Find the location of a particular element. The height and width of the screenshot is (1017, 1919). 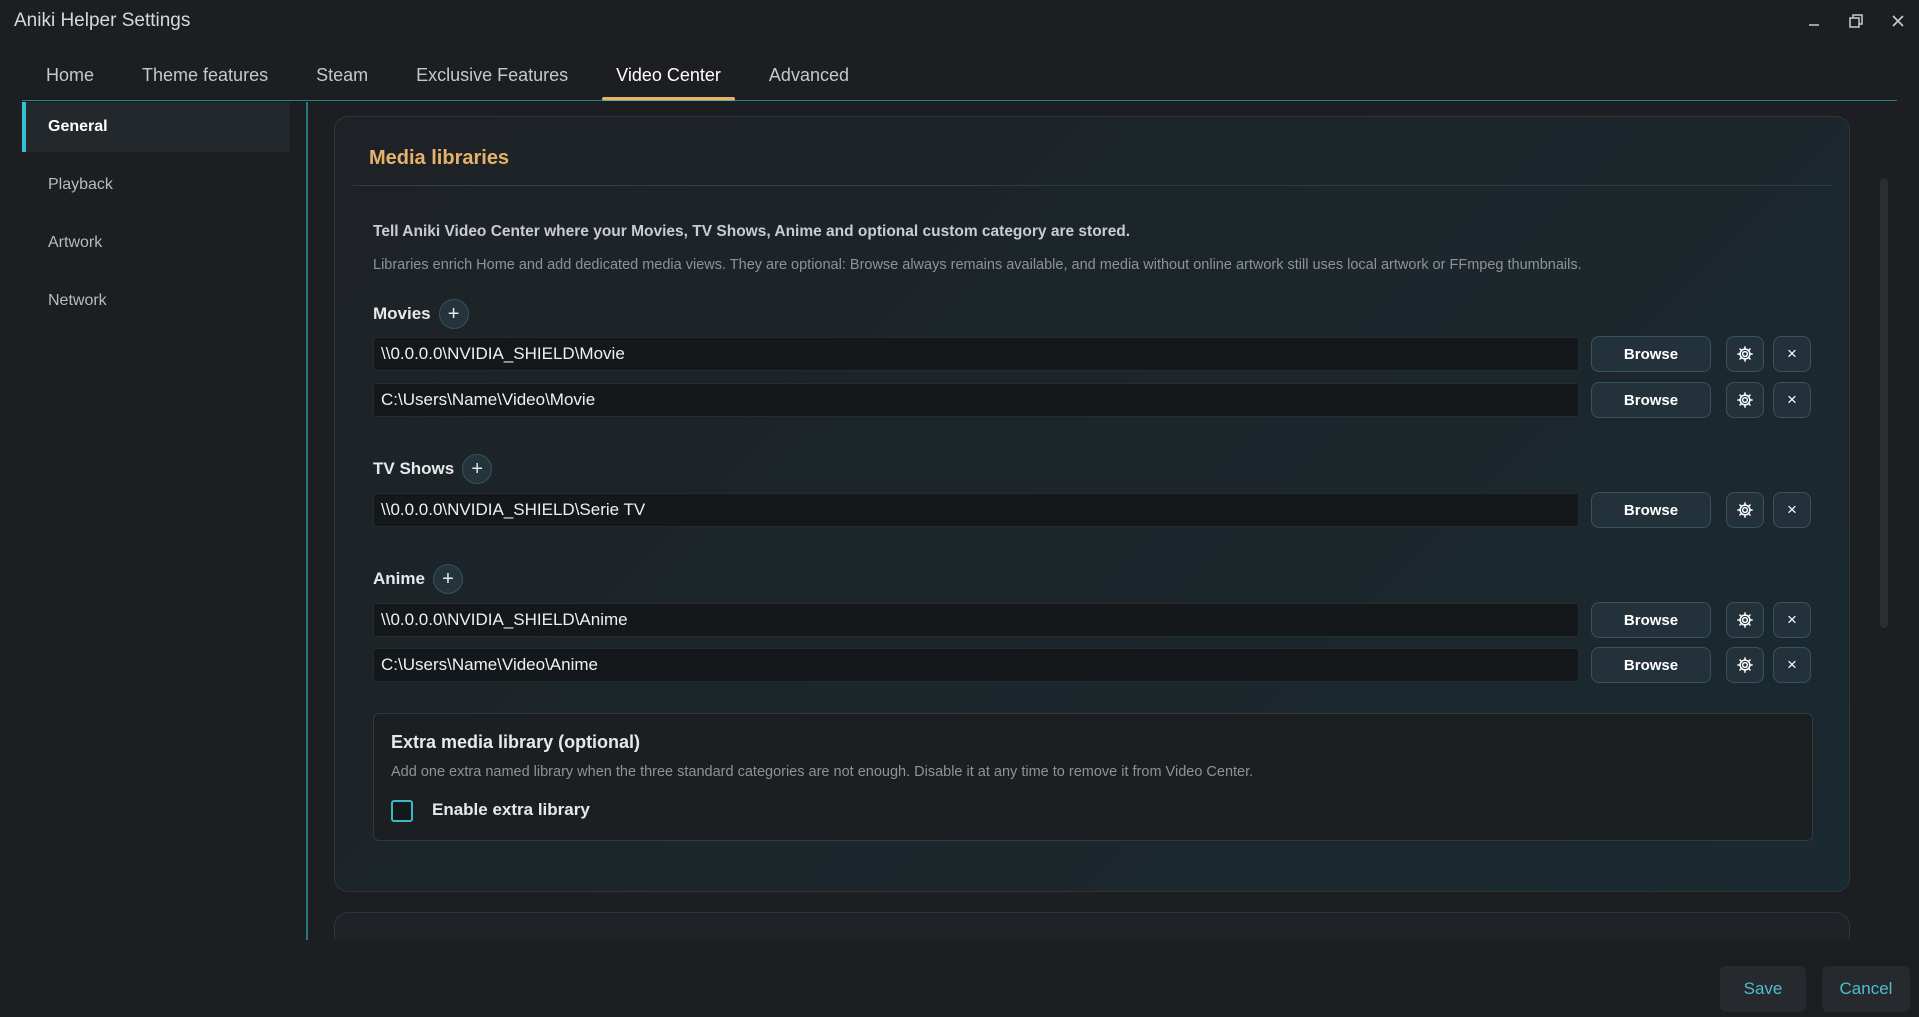

extra-library-title: Extra media library (optional) is located at coordinates (516, 742).